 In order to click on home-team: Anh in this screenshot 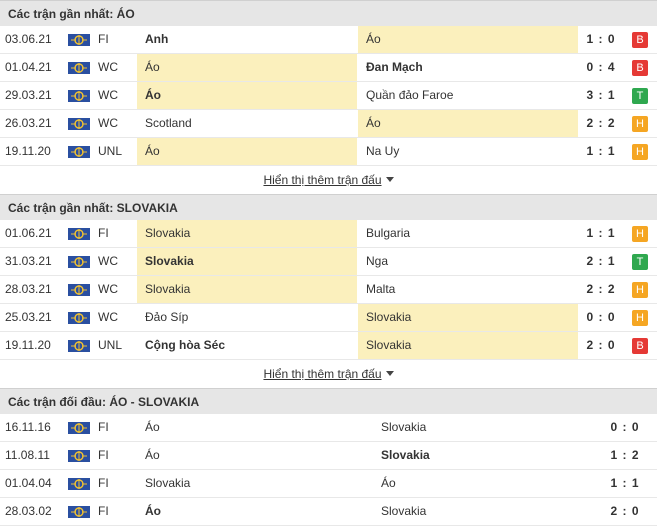, I will do `click(247, 39)`.